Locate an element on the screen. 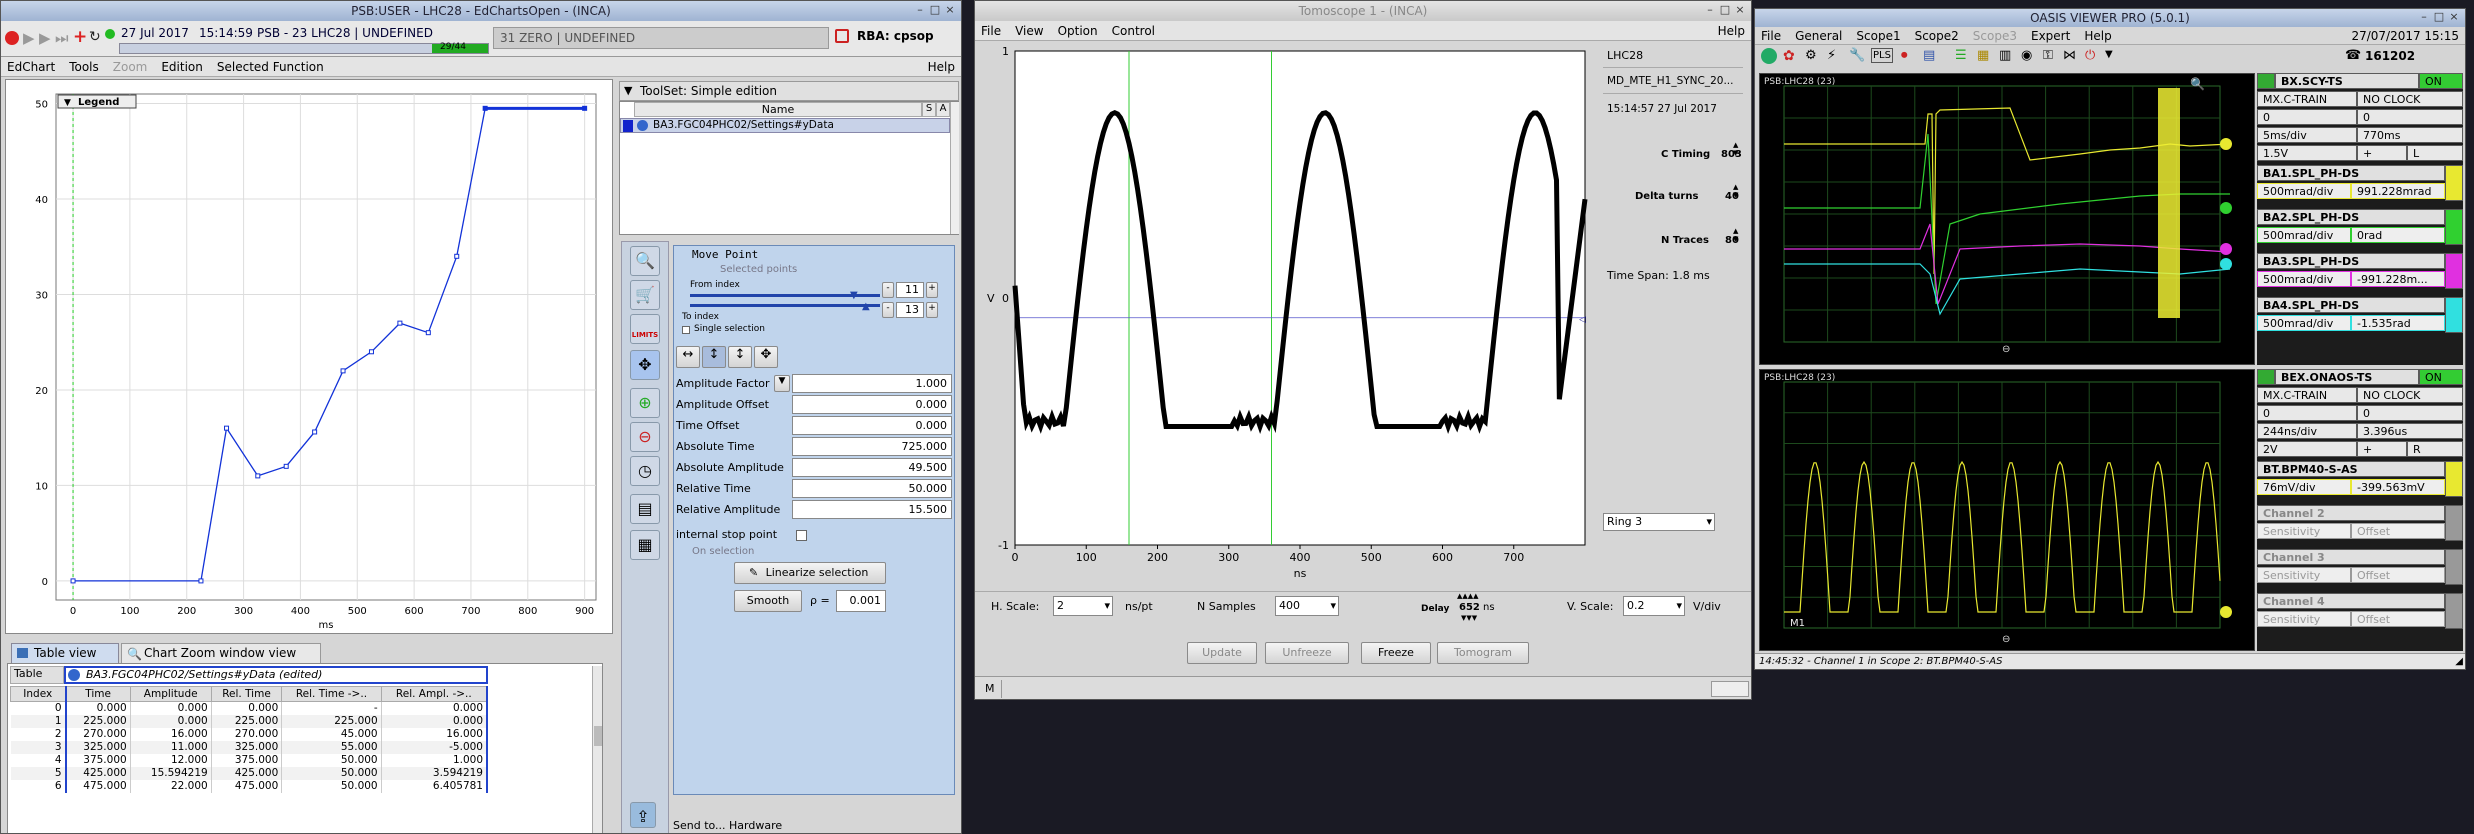  remove-point-icon: ⊖ is located at coordinates (645, 437).